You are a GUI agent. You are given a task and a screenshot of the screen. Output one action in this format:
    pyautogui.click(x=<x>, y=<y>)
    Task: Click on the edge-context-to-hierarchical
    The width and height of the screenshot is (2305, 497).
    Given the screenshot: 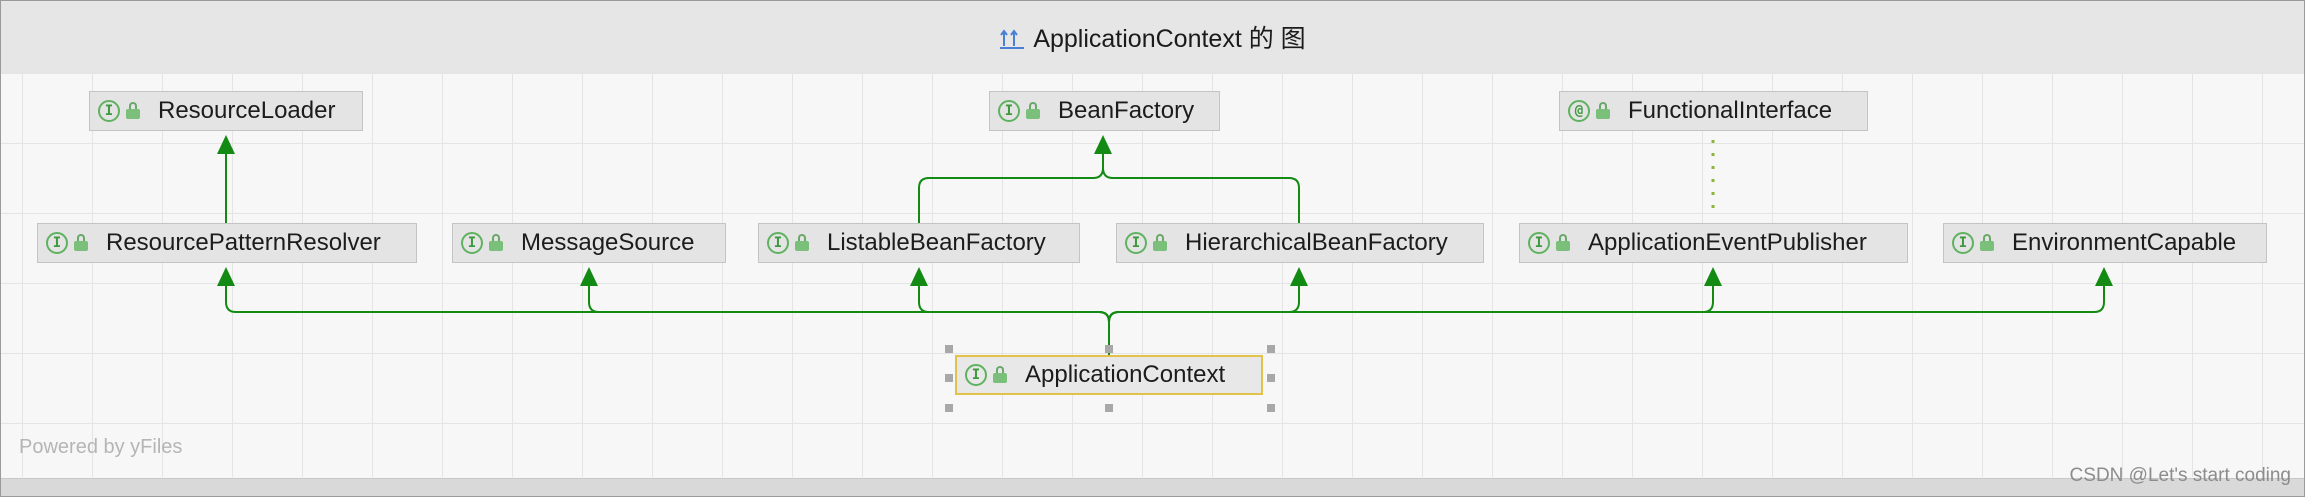 What is the action you would take?
    pyautogui.click(x=1204, y=302)
    